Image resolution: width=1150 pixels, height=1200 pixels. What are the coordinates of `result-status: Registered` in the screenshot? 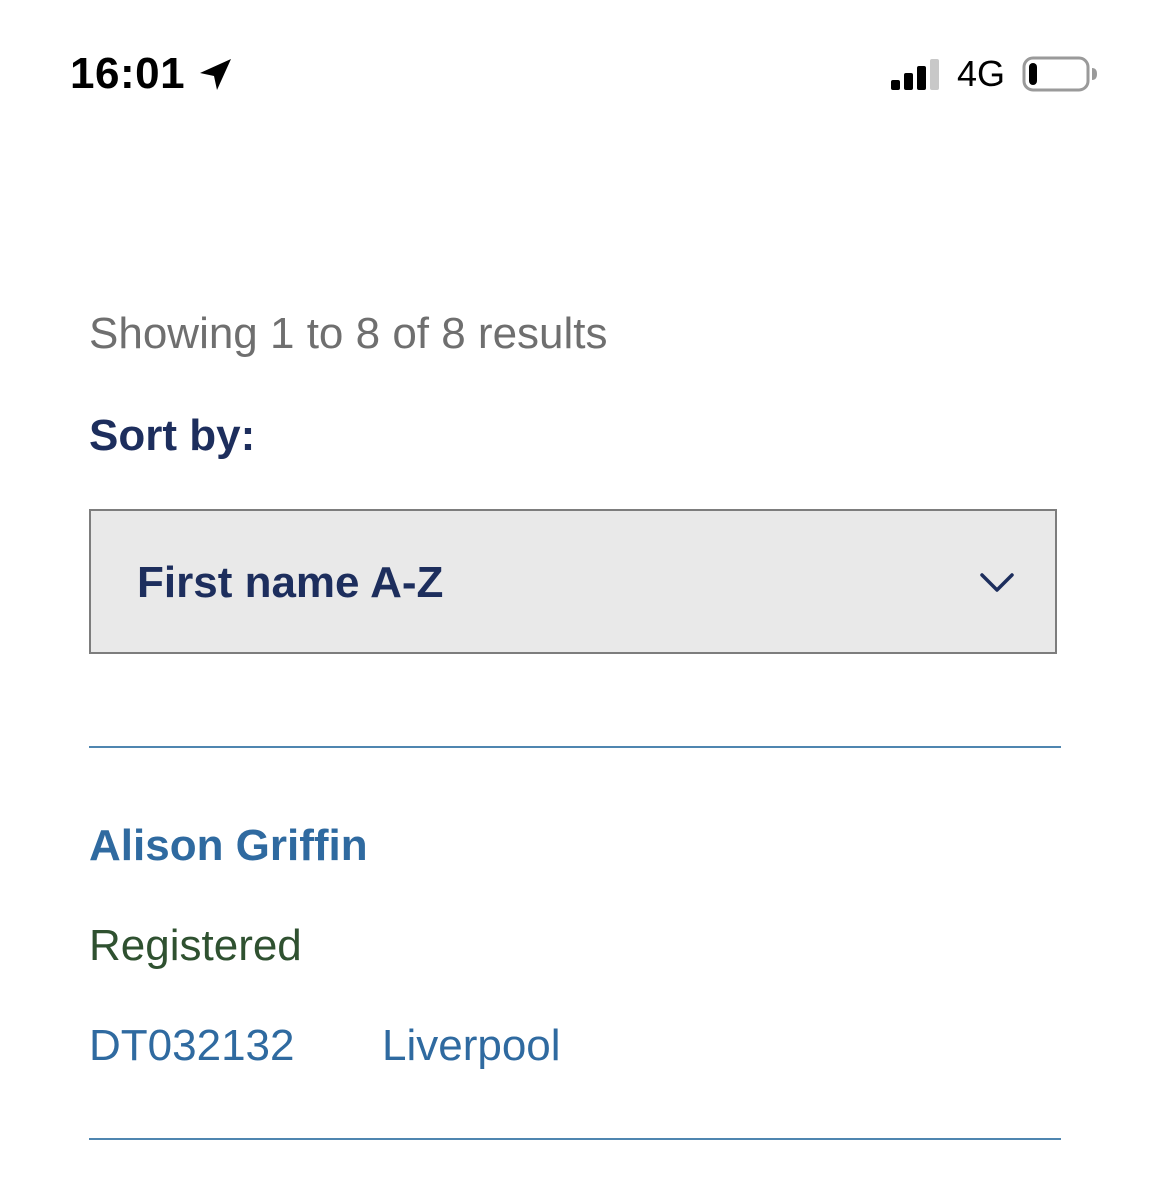 It's located at (195, 945).